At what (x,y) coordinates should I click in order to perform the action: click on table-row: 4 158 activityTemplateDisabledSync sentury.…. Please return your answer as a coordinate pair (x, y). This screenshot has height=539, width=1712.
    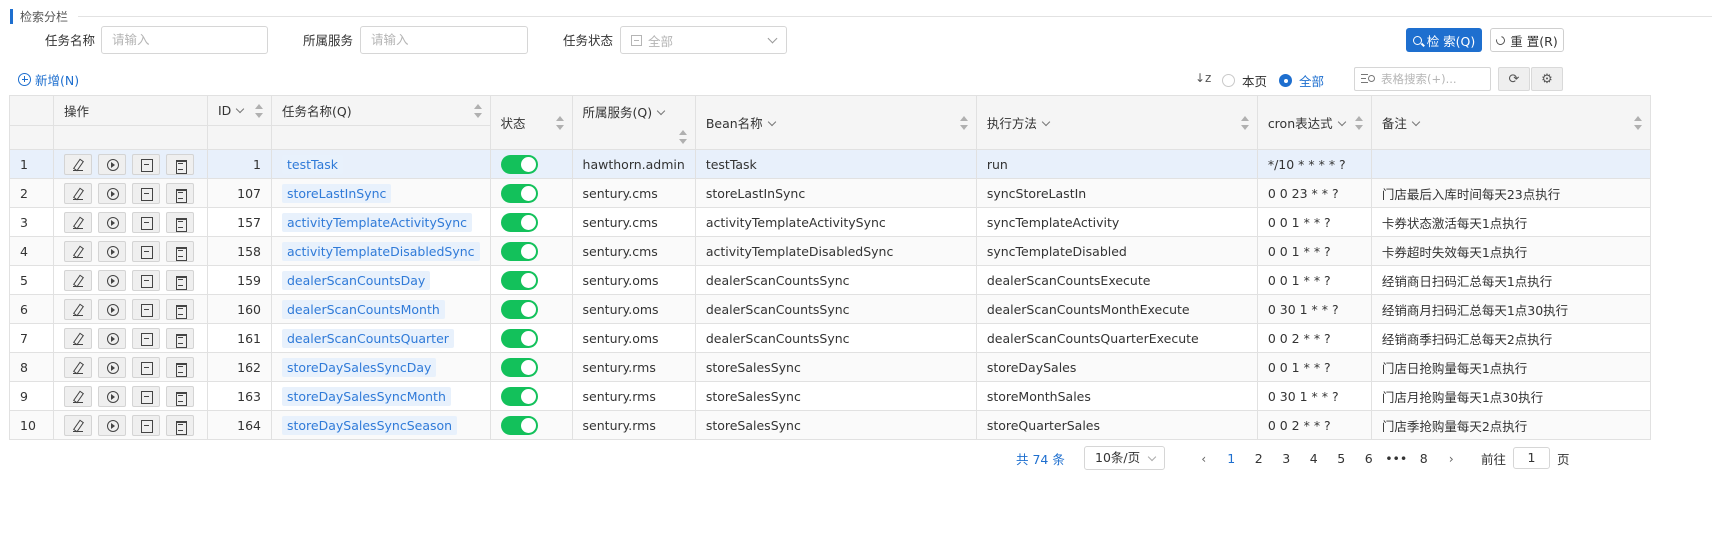
    Looking at the image, I should click on (830, 251).